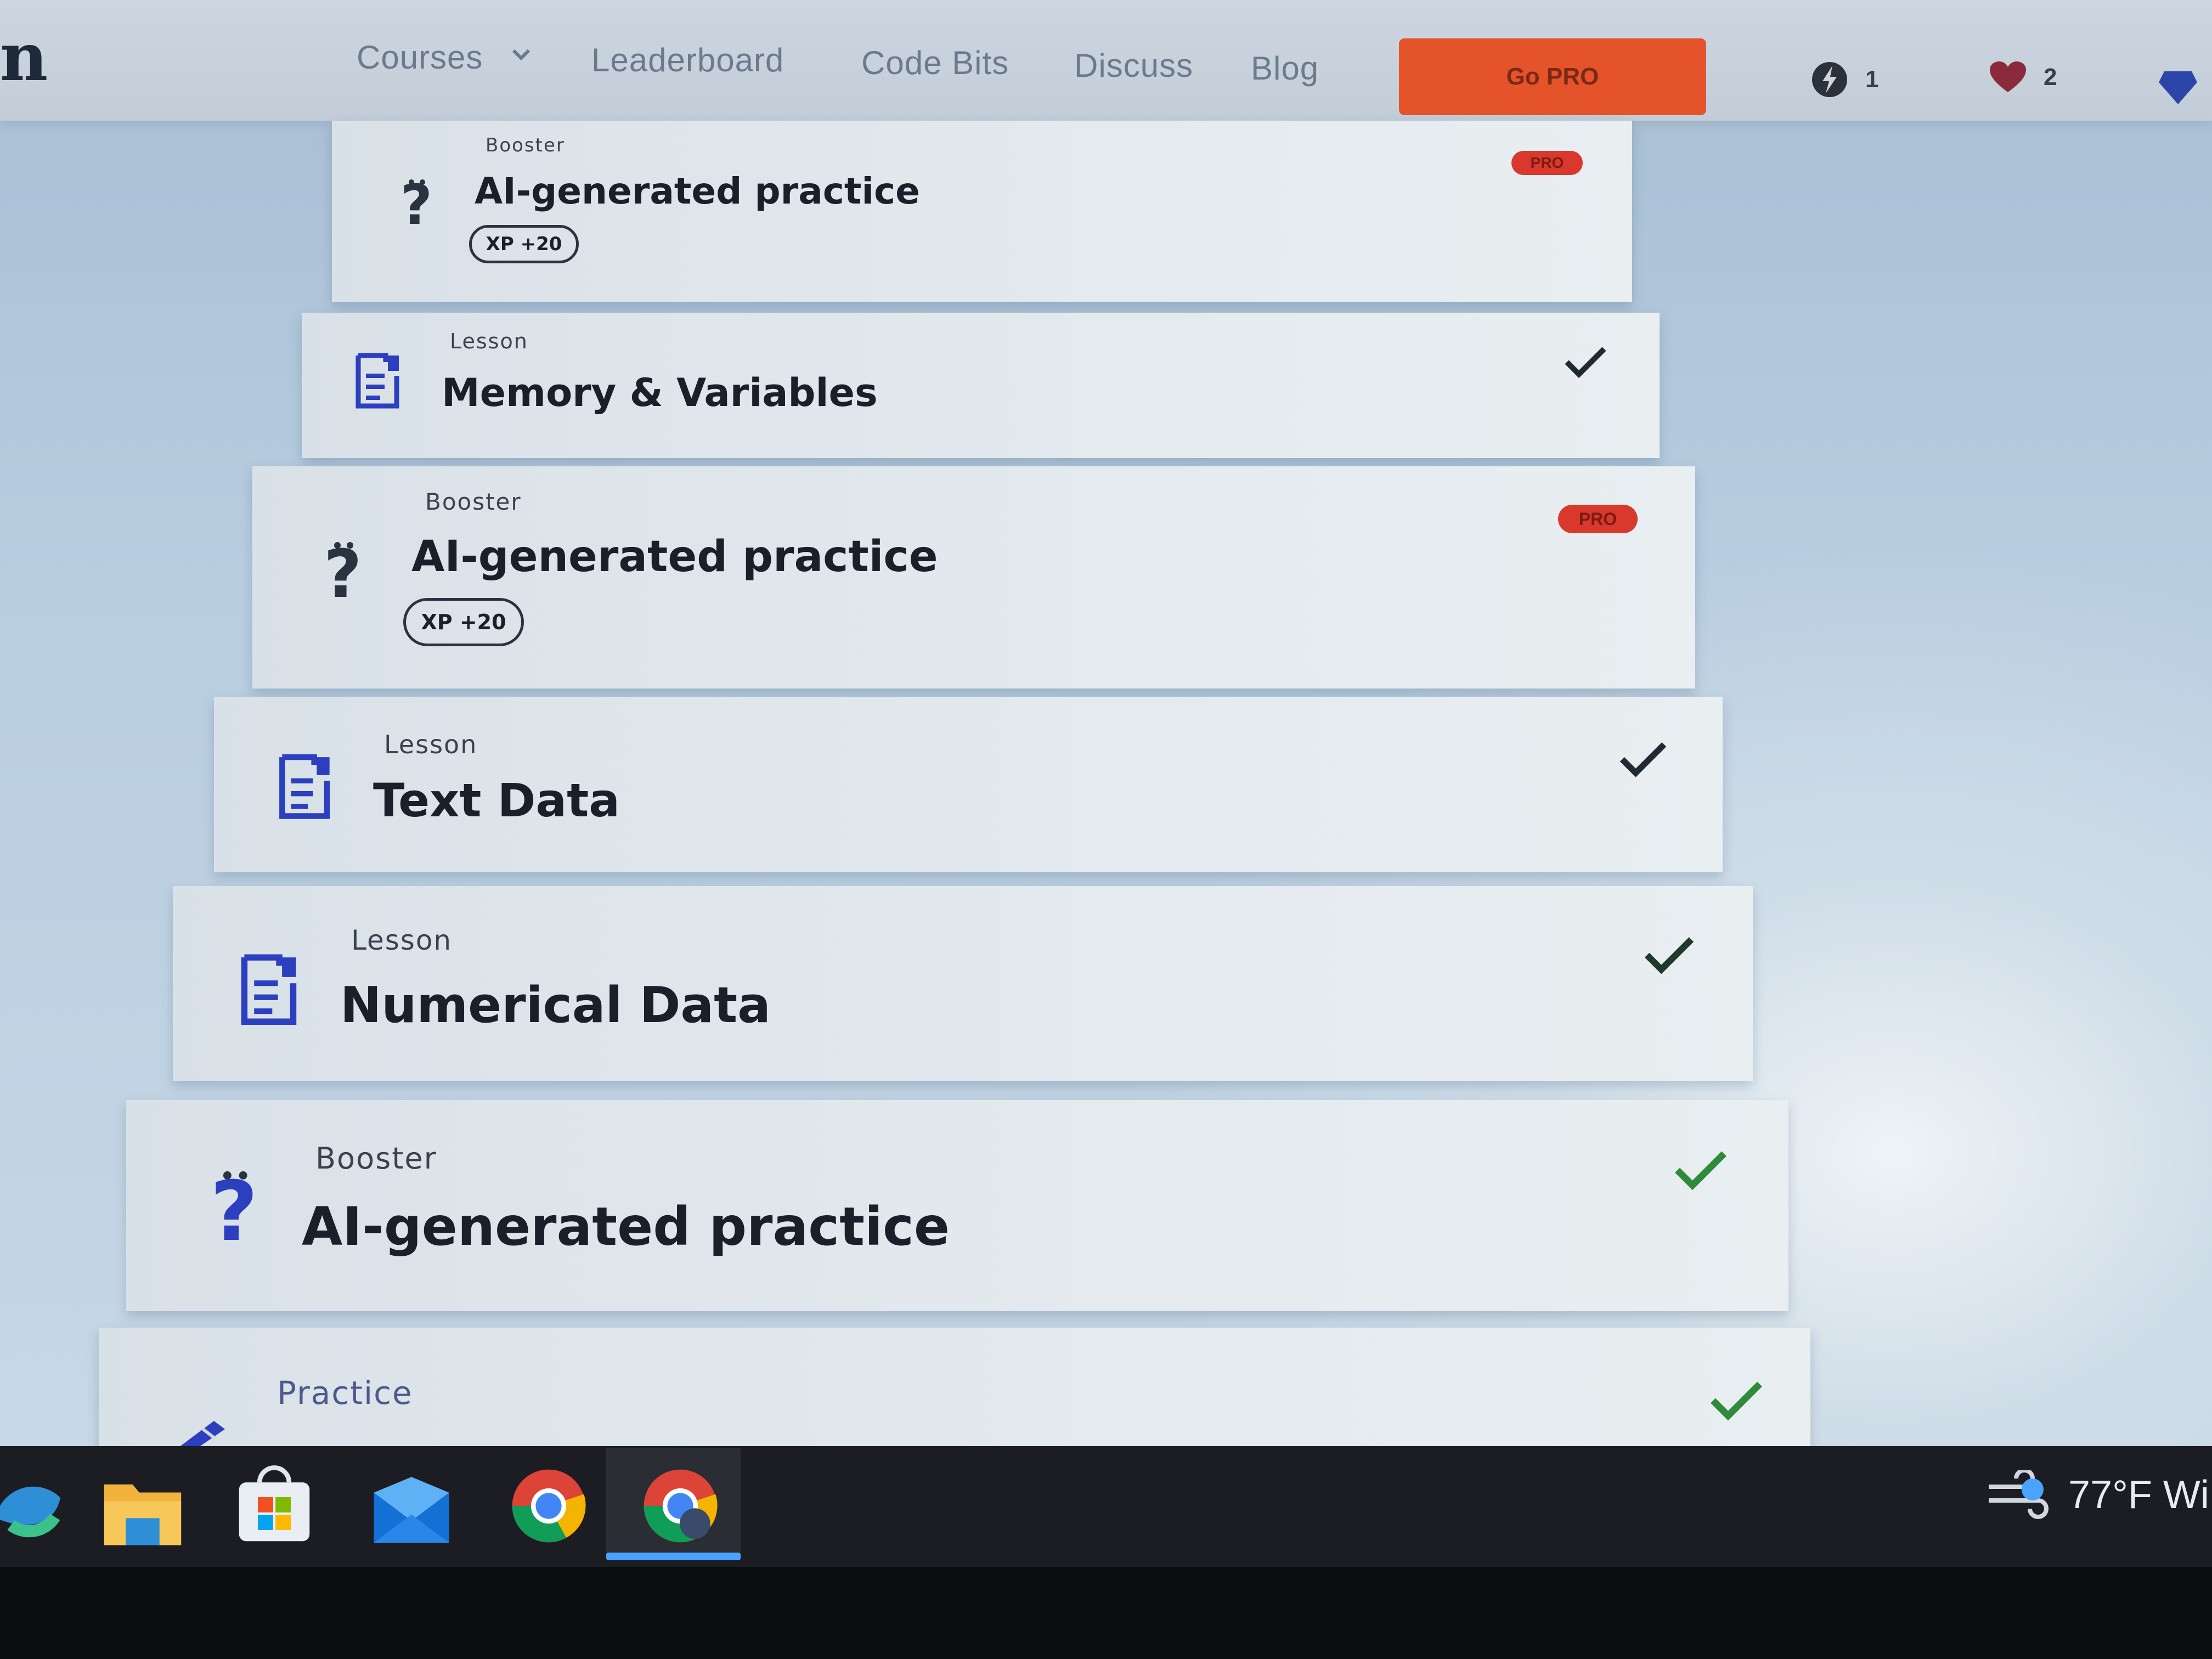 This screenshot has height=1659, width=2212. What do you see at coordinates (935, 63) in the screenshot?
I see `nav-code-bits: Code Bits` at bounding box center [935, 63].